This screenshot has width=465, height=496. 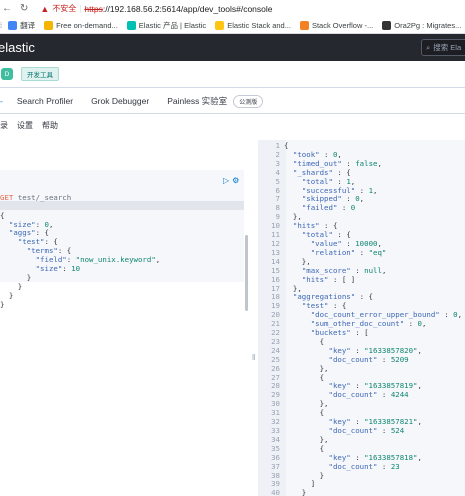 What do you see at coordinates (277, 199) in the screenshot?
I see `line-number: 7` at bounding box center [277, 199].